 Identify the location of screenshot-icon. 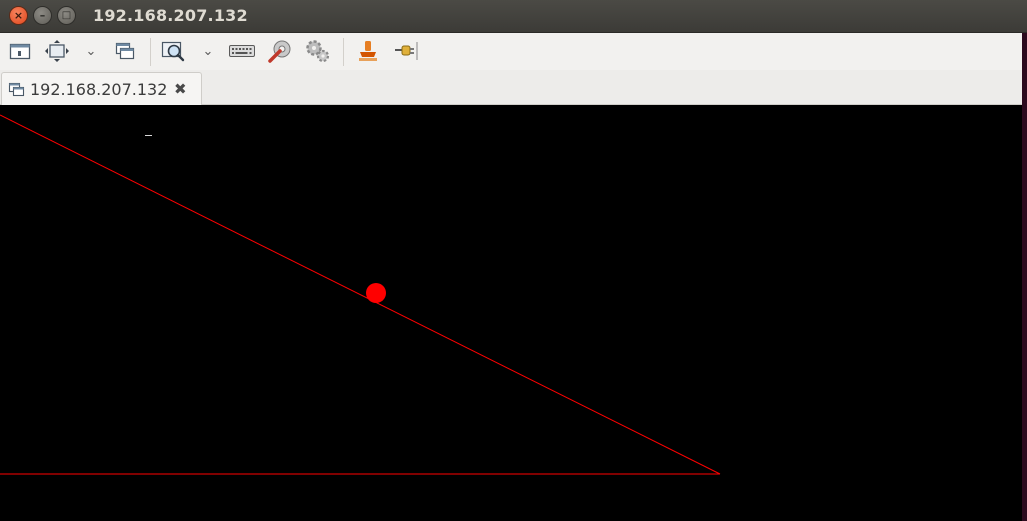
(368, 51).